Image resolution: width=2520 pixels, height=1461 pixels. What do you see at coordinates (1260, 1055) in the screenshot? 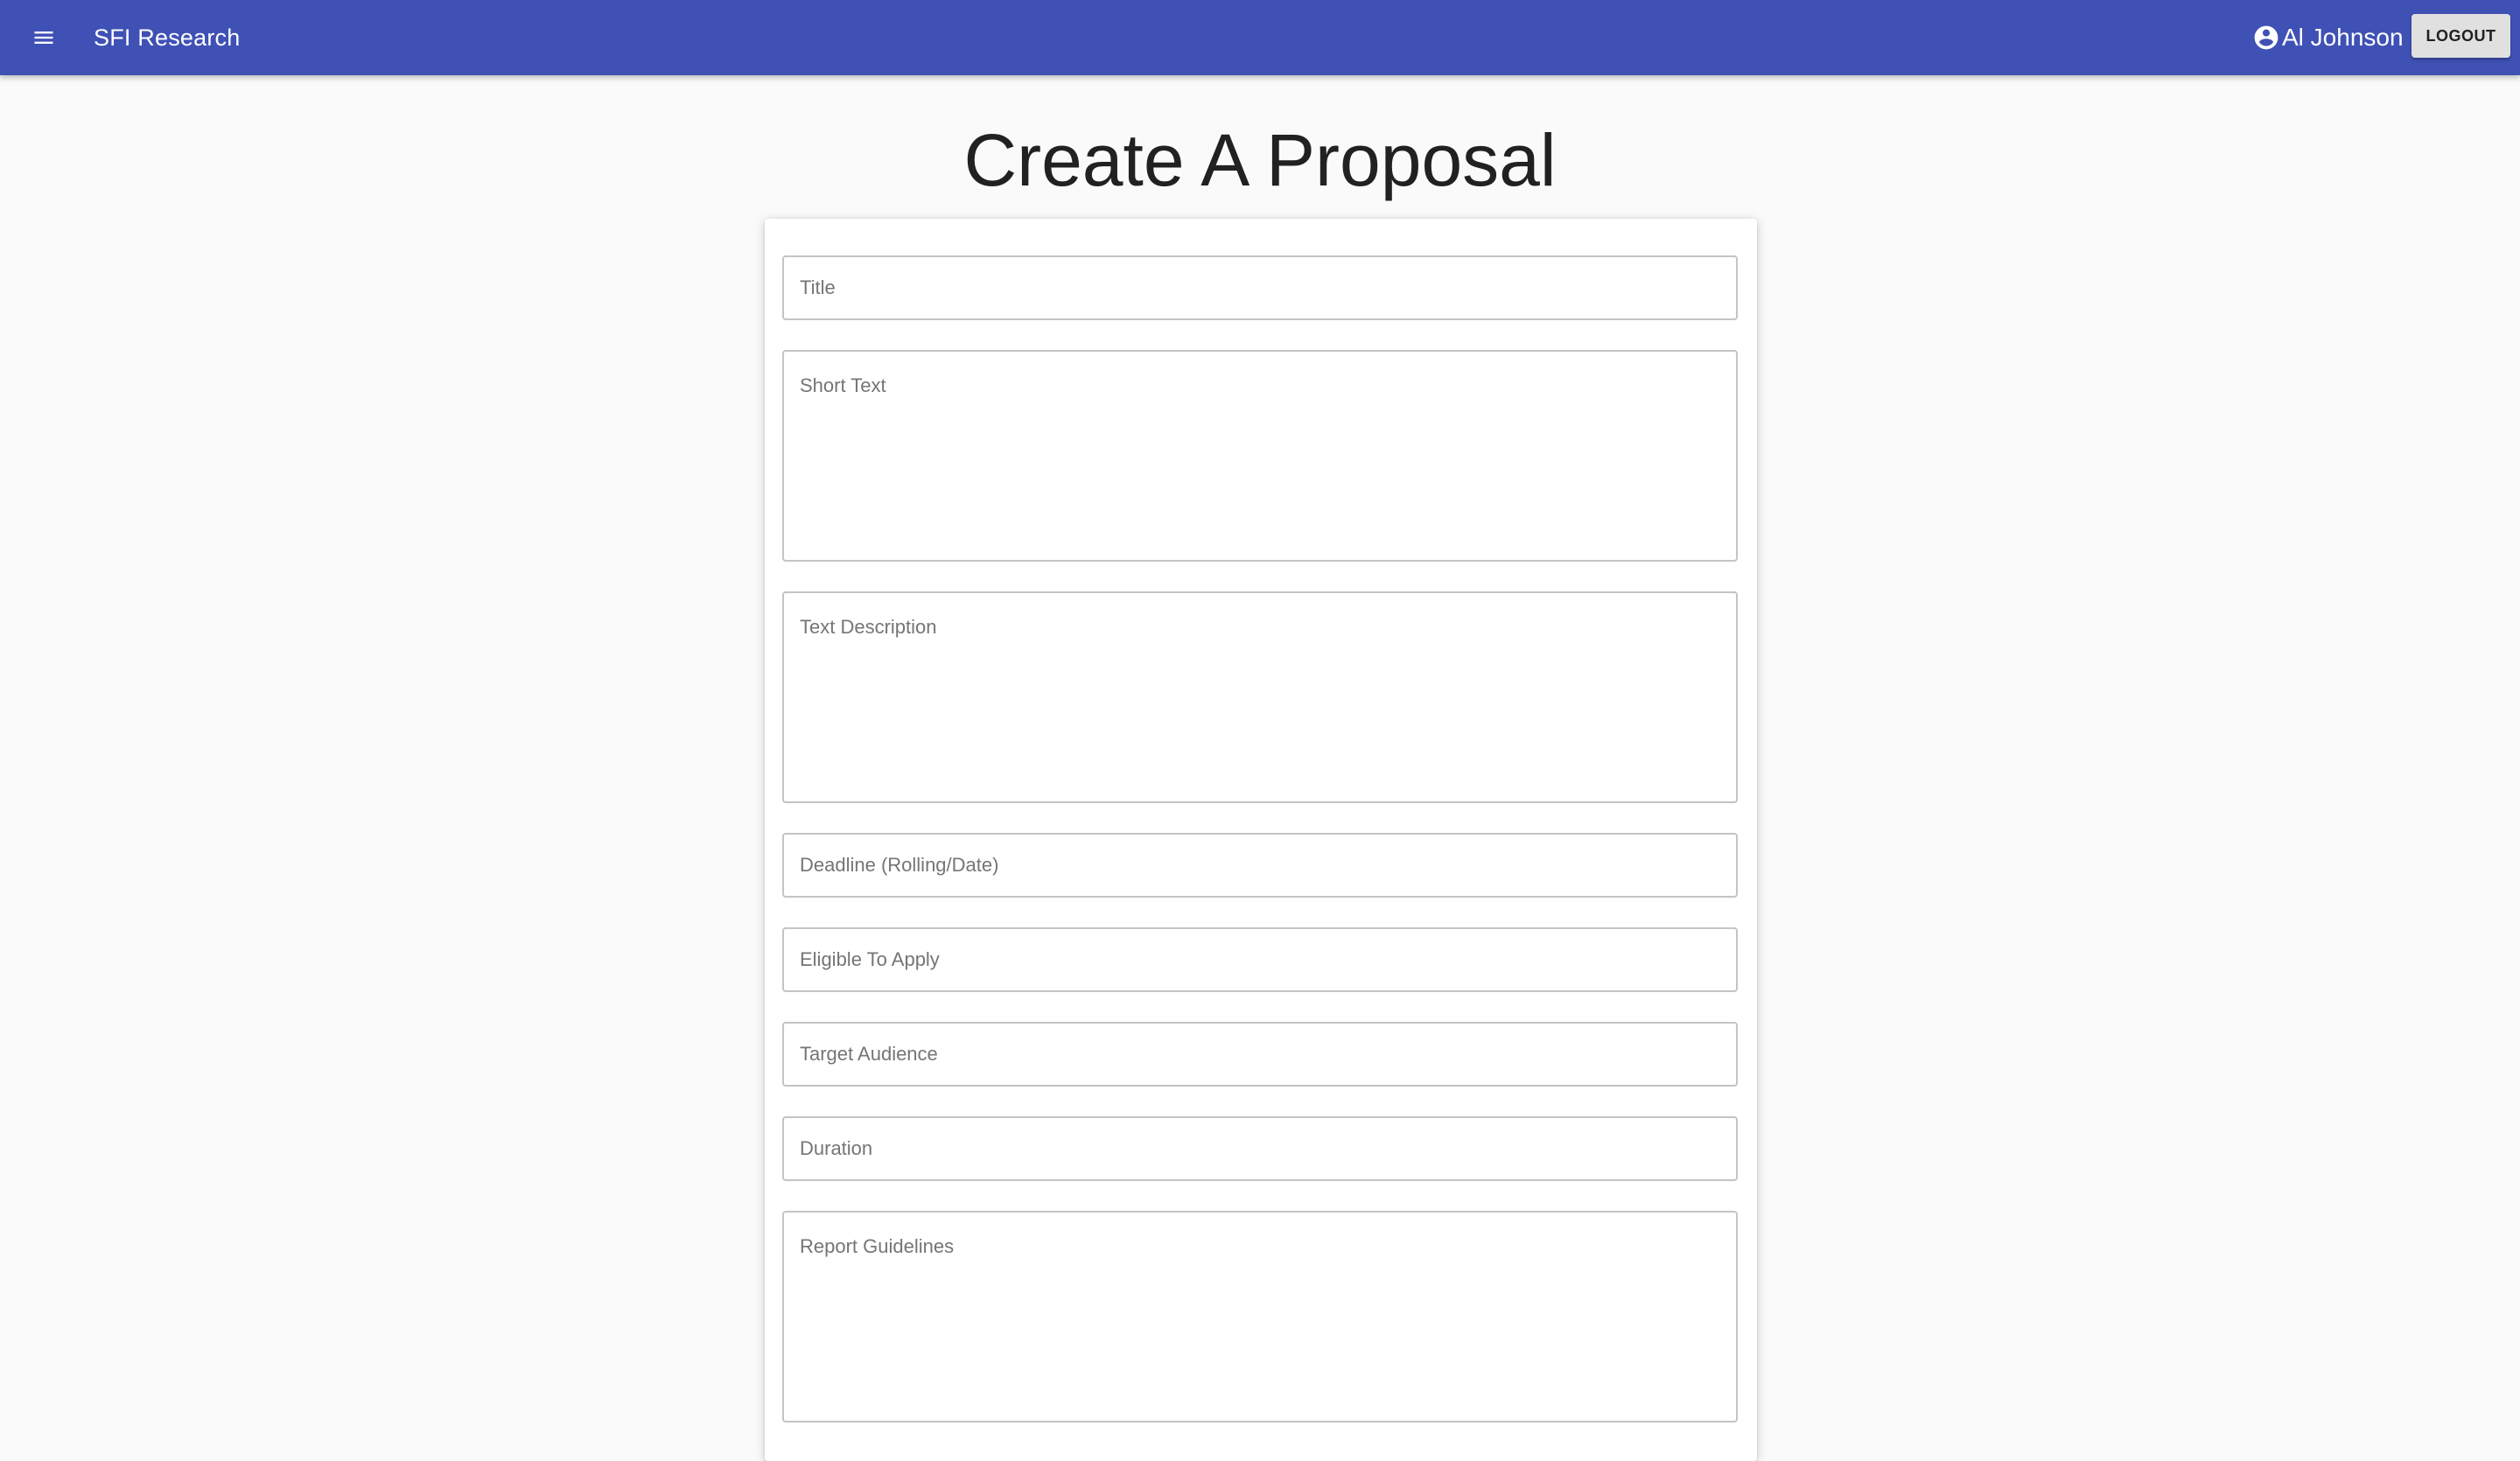
I see `target-audience-input` at bounding box center [1260, 1055].